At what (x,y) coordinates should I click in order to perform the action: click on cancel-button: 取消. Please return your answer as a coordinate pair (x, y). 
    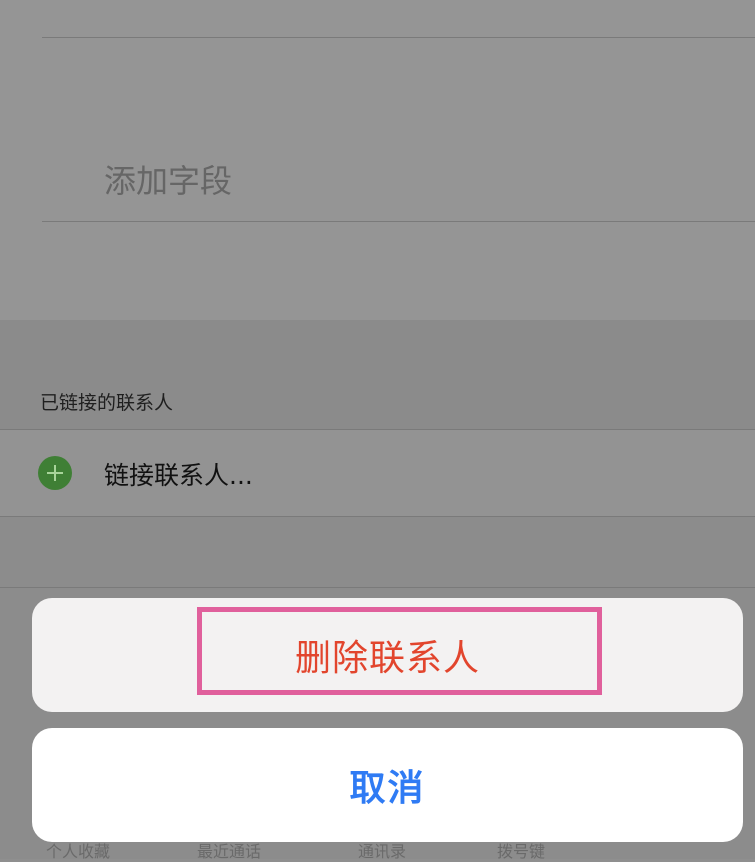
    Looking at the image, I should click on (387, 785).